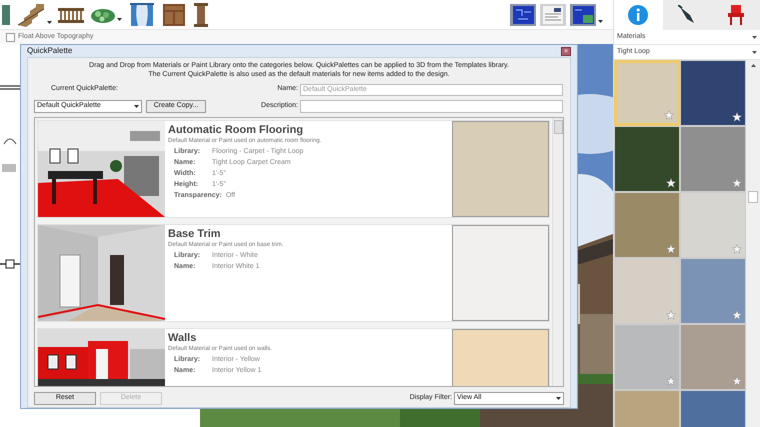  I want to click on pen-icon, so click(687, 15).